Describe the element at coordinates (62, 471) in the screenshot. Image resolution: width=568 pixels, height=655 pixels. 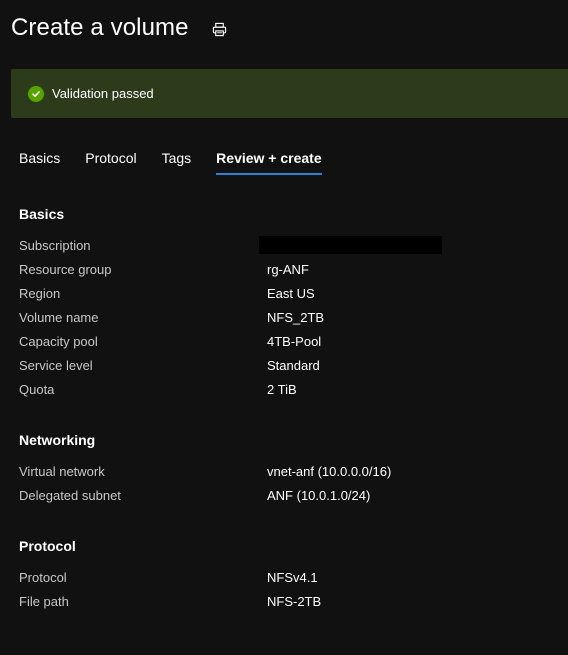
I see `row-label: Virtual network` at that location.